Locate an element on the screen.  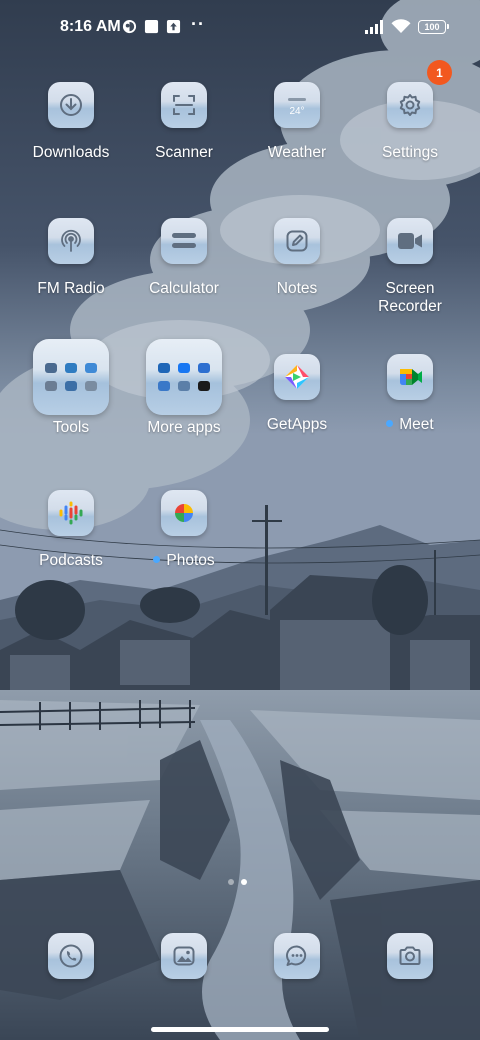
app-notes: Notes is located at coordinates (297, 258).